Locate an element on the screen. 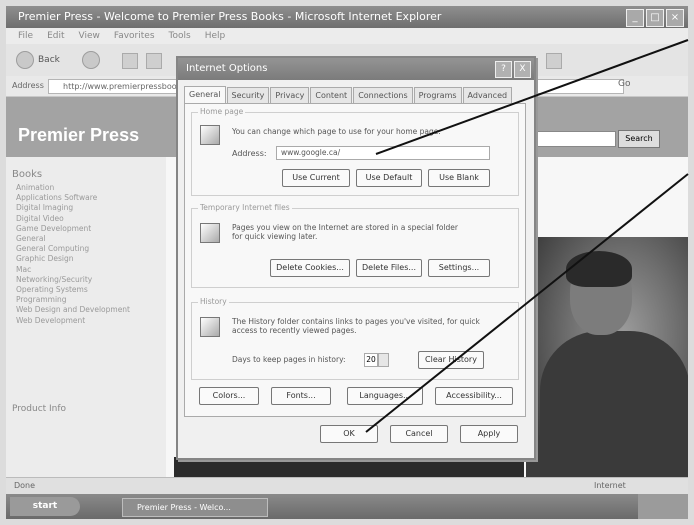 Image resolution: width=694 pixels, height=525 pixels. use-current-button: Use Current is located at coordinates (316, 178).